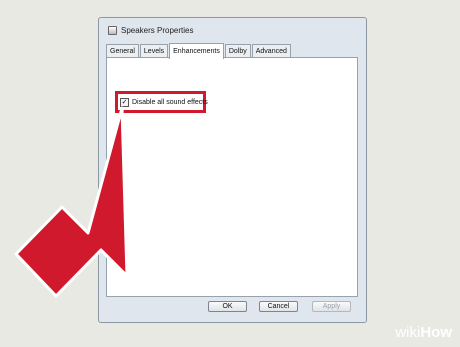 This screenshot has width=460, height=347. What do you see at coordinates (423, 332) in the screenshot?
I see `wikihow-watermark: wikiHow` at bounding box center [423, 332].